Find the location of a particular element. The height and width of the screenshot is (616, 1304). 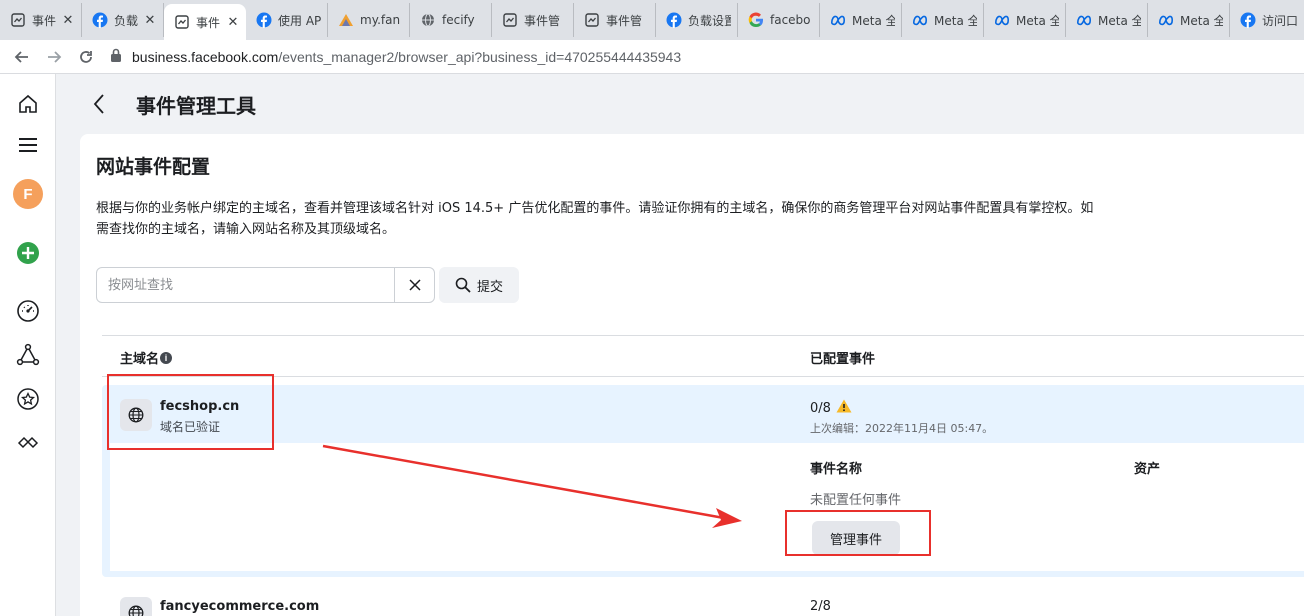

search-icon is located at coordinates (463, 285).